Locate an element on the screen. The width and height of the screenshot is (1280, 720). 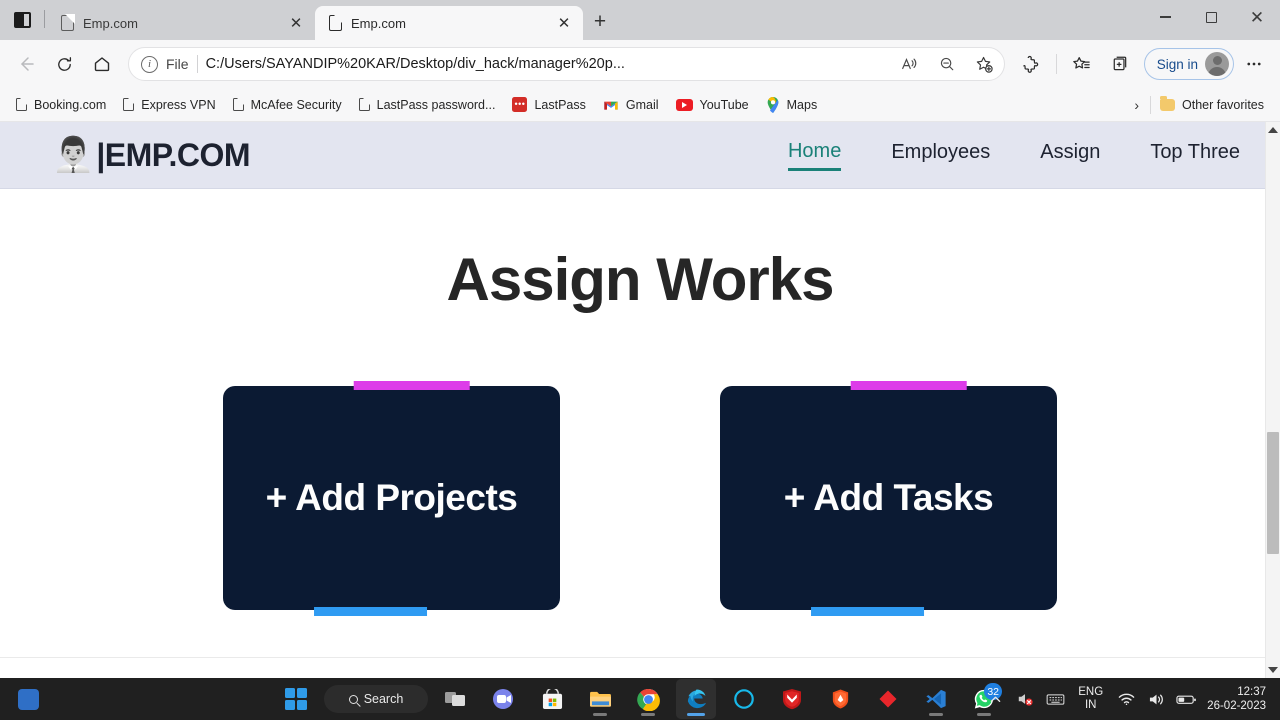
sign-in-button: Sign in is located at coordinates (1188, 64).